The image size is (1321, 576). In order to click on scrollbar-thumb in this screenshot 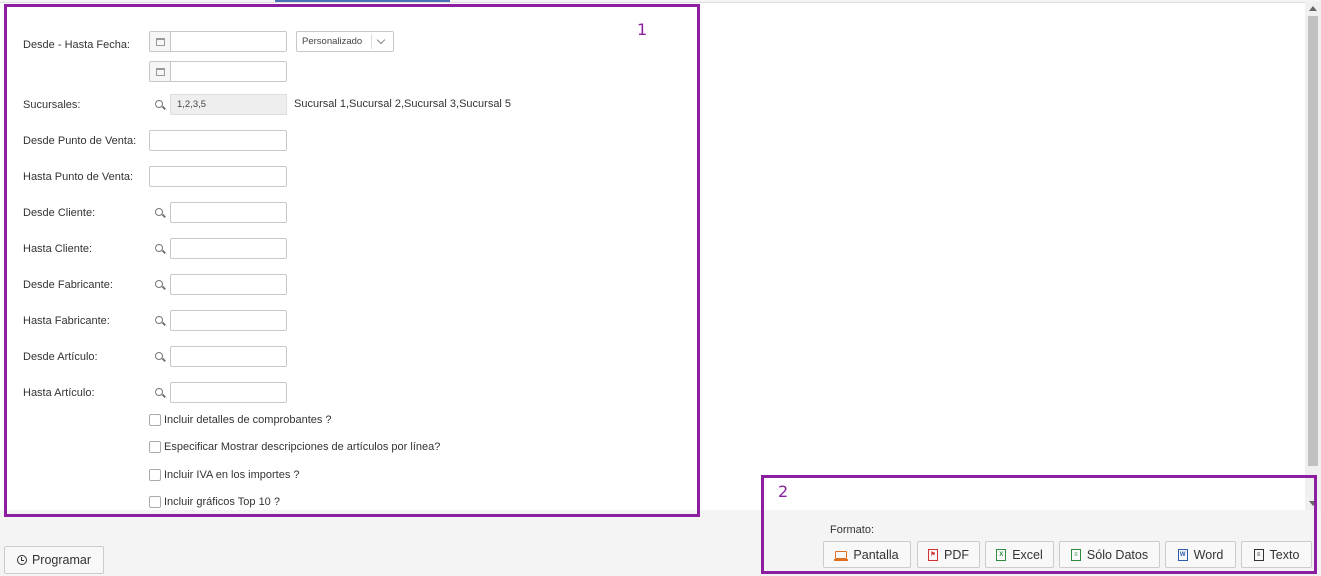, I will do `click(1313, 241)`.